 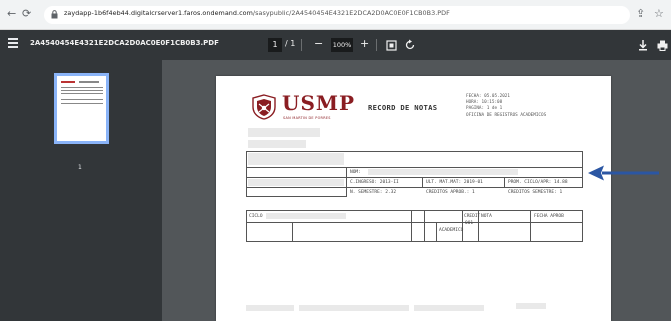 I want to click on record-creditos-aprob: CREDITOS APROB.: 1, so click(x=450, y=192).